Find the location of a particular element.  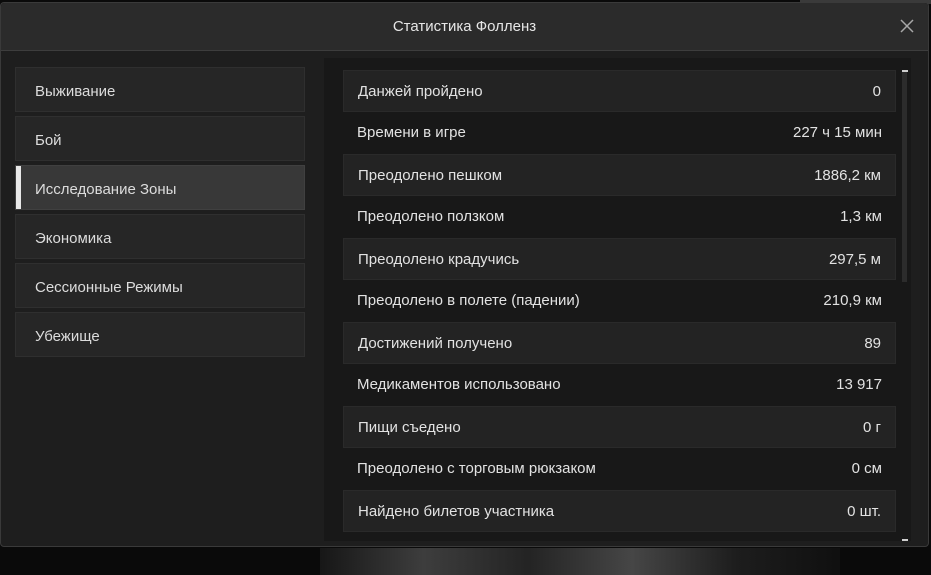

stat-row: Преодолено крадучись 297,5 м is located at coordinates (619, 259).